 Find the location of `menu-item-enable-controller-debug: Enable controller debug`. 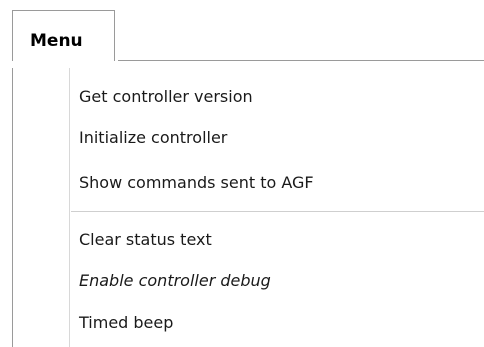

menu-item-enable-controller-debug: Enable controller debug is located at coordinates (175, 281).